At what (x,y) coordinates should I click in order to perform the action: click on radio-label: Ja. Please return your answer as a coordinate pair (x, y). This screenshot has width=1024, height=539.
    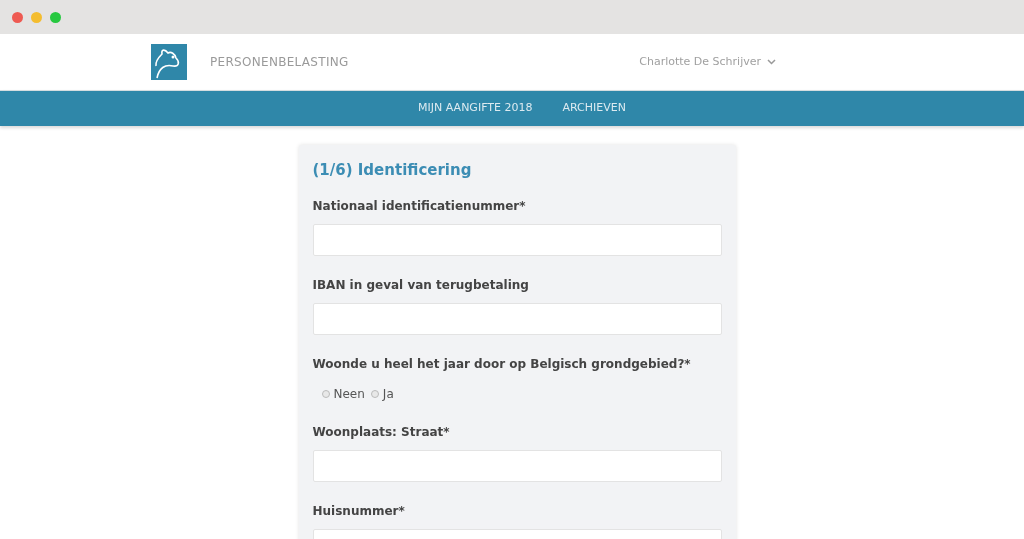
    Looking at the image, I should click on (388, 394).